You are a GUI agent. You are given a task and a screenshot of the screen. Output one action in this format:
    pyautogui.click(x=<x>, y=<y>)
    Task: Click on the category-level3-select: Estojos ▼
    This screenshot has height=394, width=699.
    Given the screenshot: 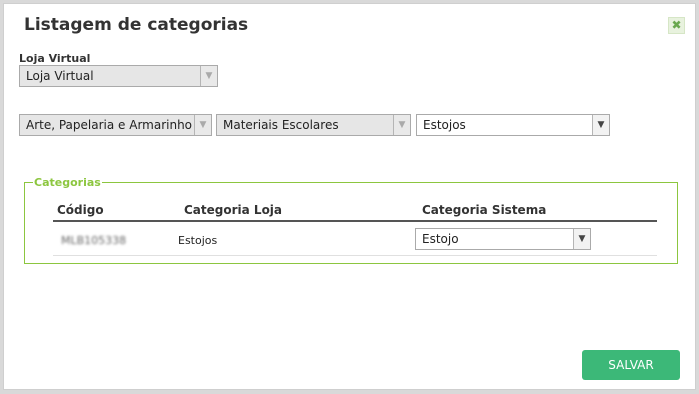 What is the action you would take?
    pyautogui.click(x=513, y=125)
    